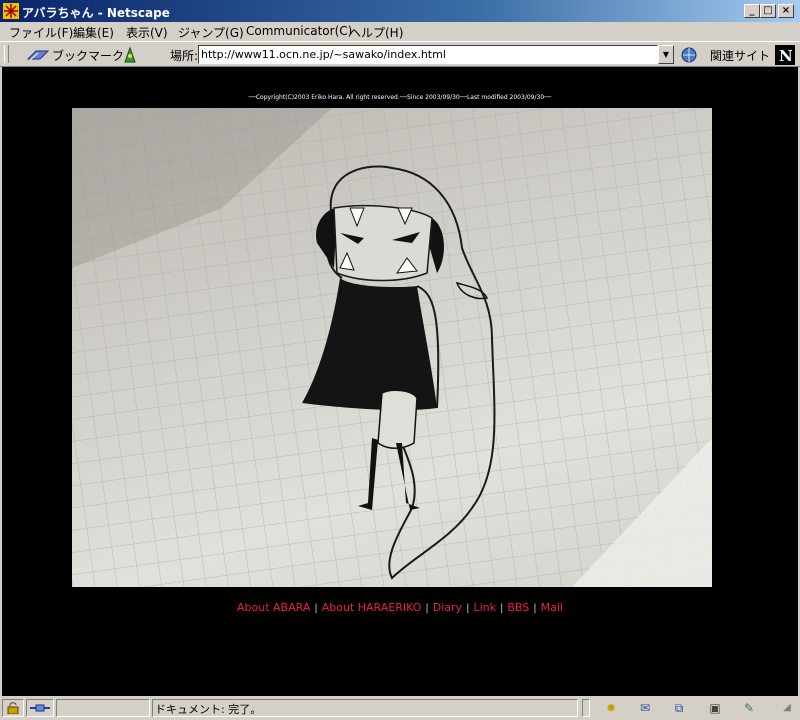 This screenshot has width=800, height=720. I want to click on menu-view: 表示(V), so click(147, 32).